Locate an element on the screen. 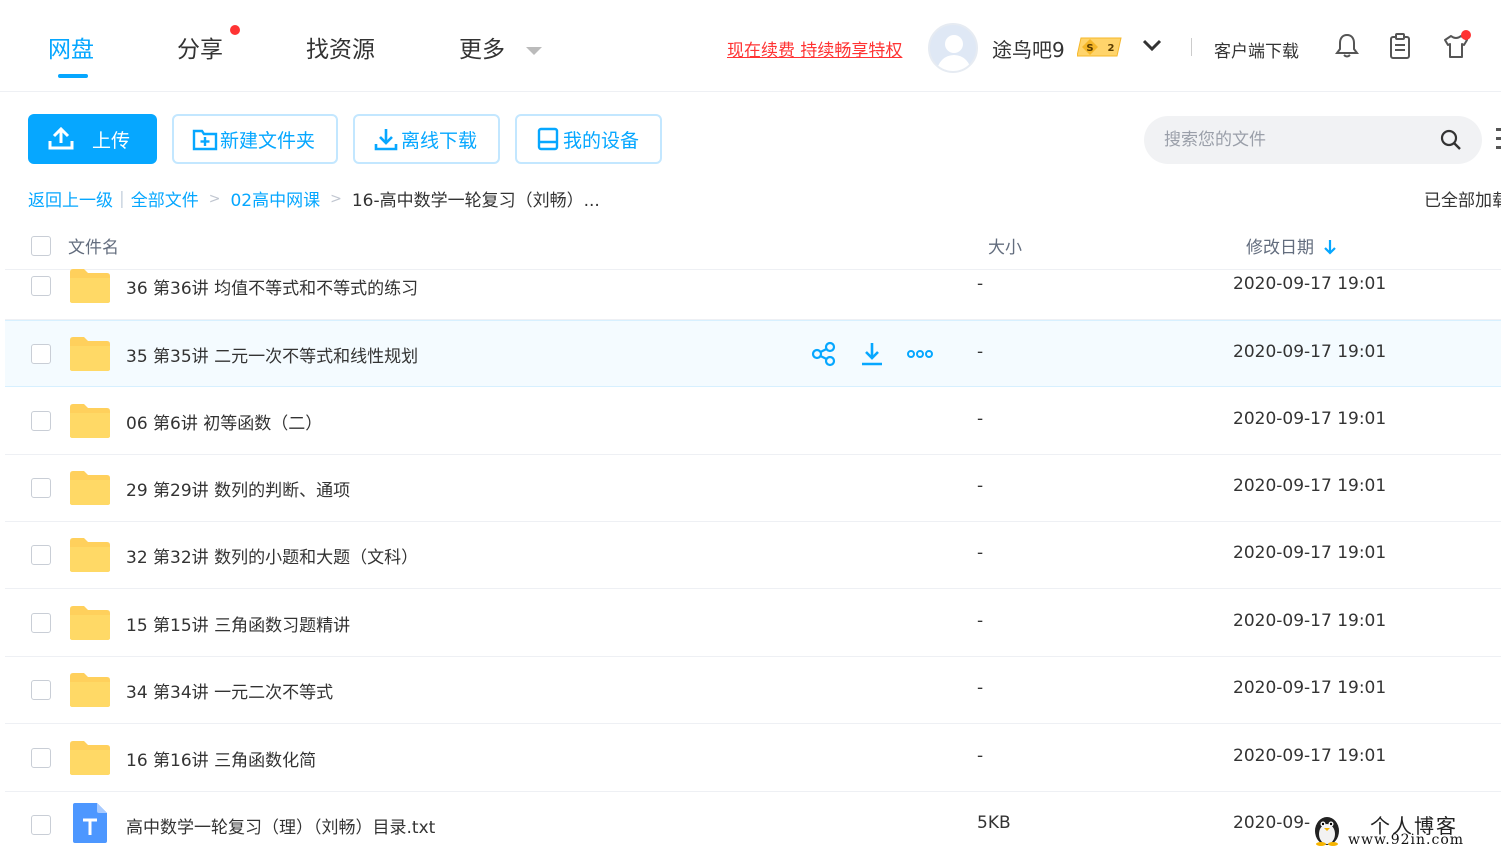 The height and width of the screenshot is (853, 1501). nav-tab-netdisk-label: 网盘 is located at coordinates (71, 50).